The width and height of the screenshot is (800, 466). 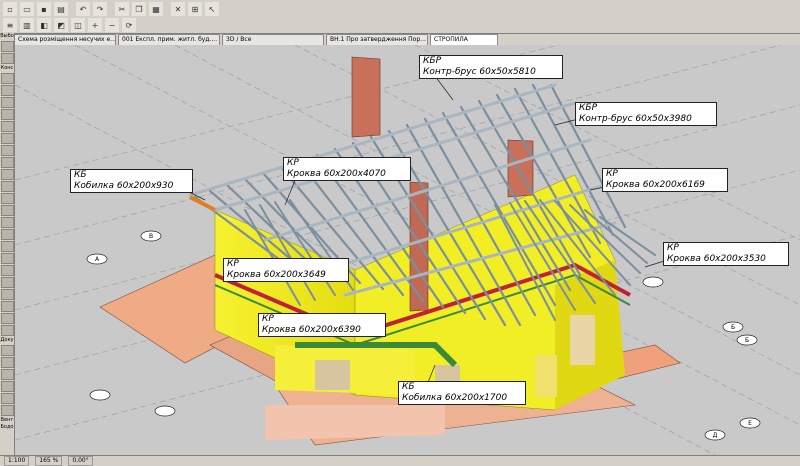 I want to click on status-bar: 1:100 165 % 0,00°, so click(x=400, y=460).